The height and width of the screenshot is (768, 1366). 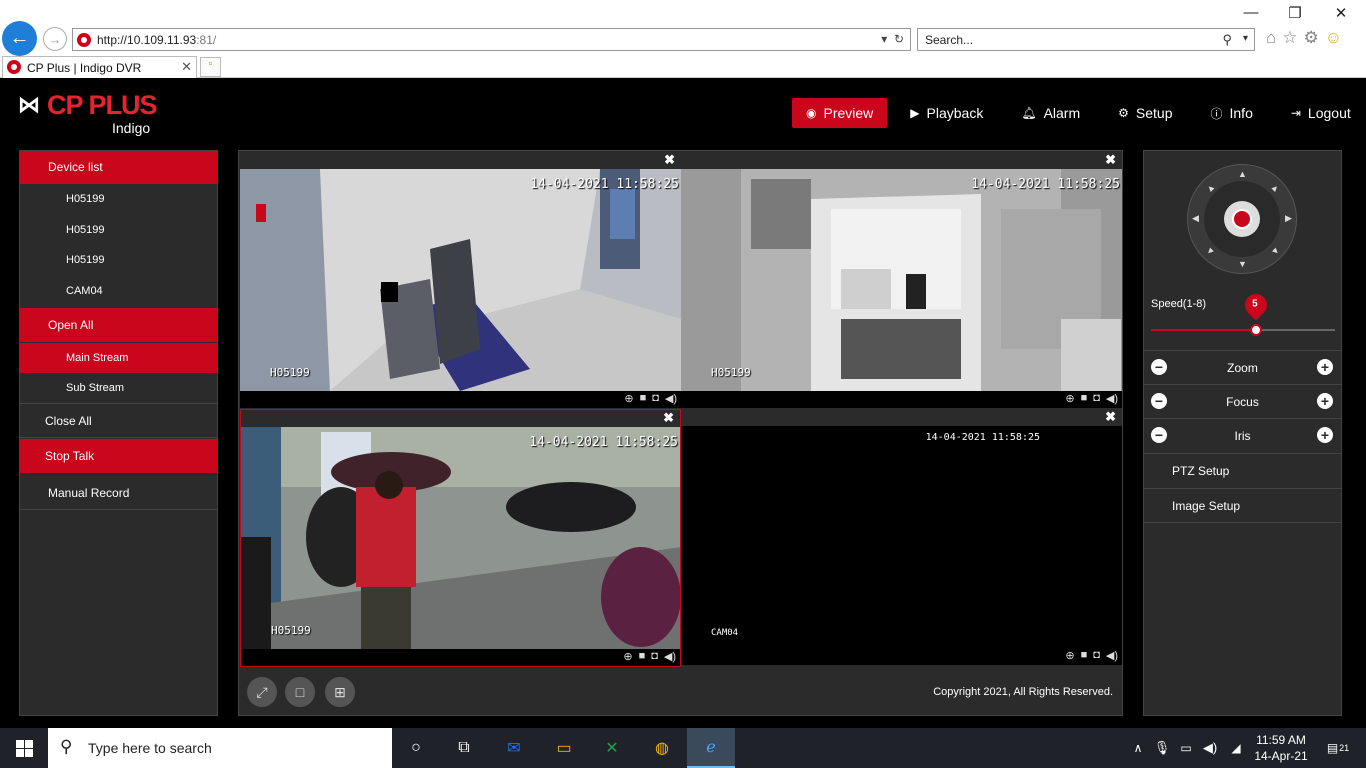 I want to click on ptz-left-icon: ◀, so click(x=1195, y=218).